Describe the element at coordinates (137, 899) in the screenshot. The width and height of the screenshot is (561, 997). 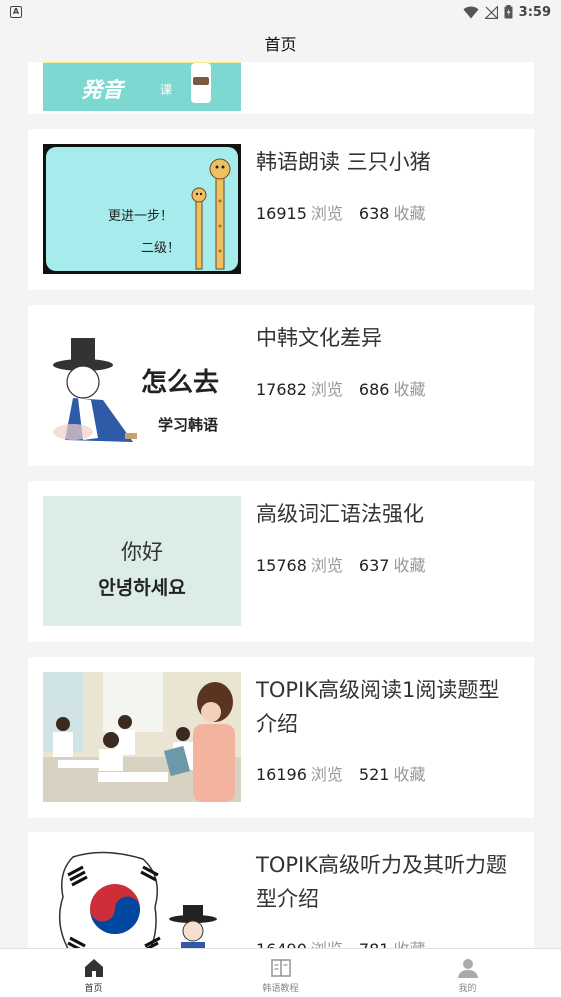
I see `korea-flag-map-illustration` at that location.